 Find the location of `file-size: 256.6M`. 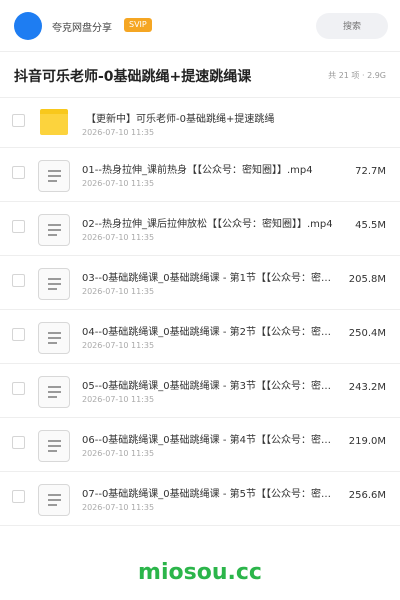

file-size: 256.6M is located at coordinates (367, 495).